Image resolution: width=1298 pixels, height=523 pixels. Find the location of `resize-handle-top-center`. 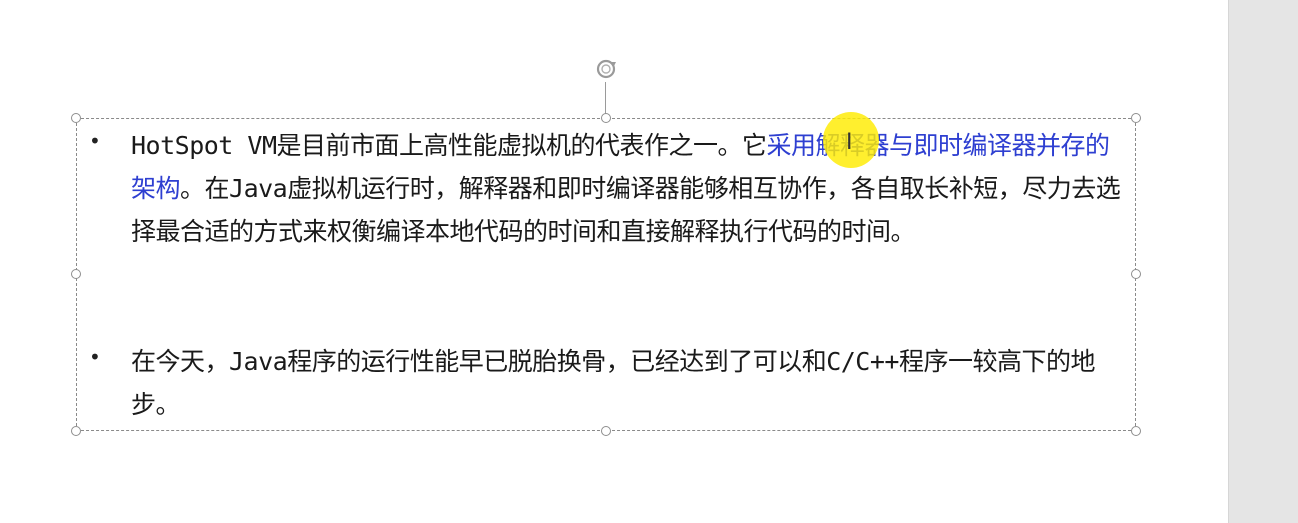

resize-handle-top-center is located at coordinates (606, 118).